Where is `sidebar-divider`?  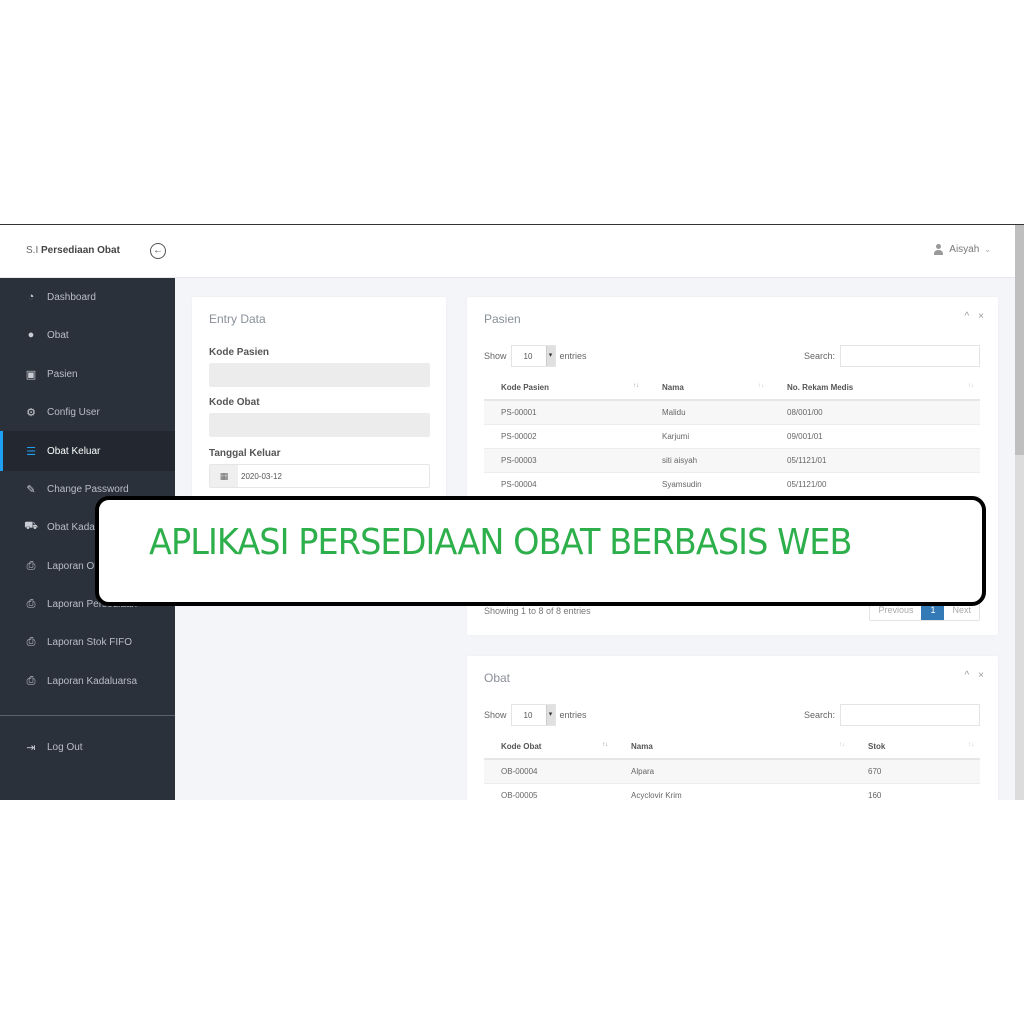
sidebar-divider is located at coordinates (87, 715).